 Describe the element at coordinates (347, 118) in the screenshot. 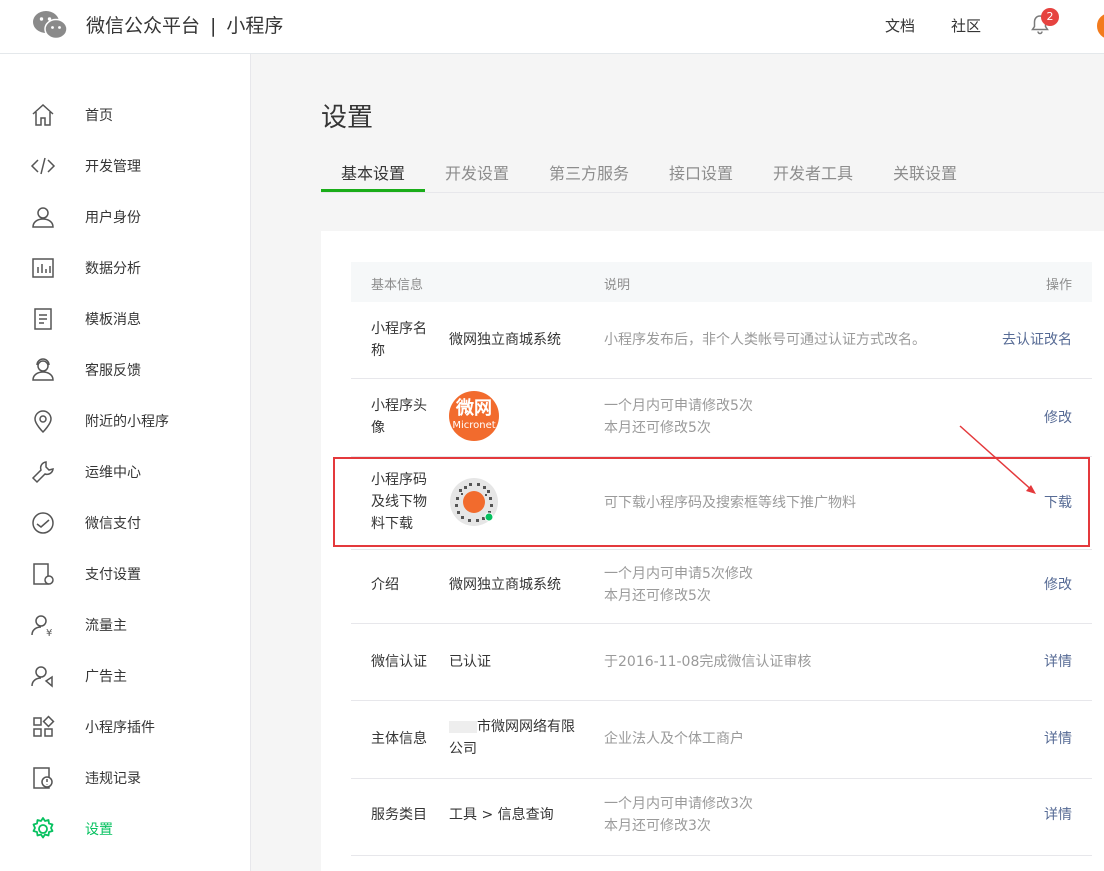

I see `page-title: 设置` at that location.